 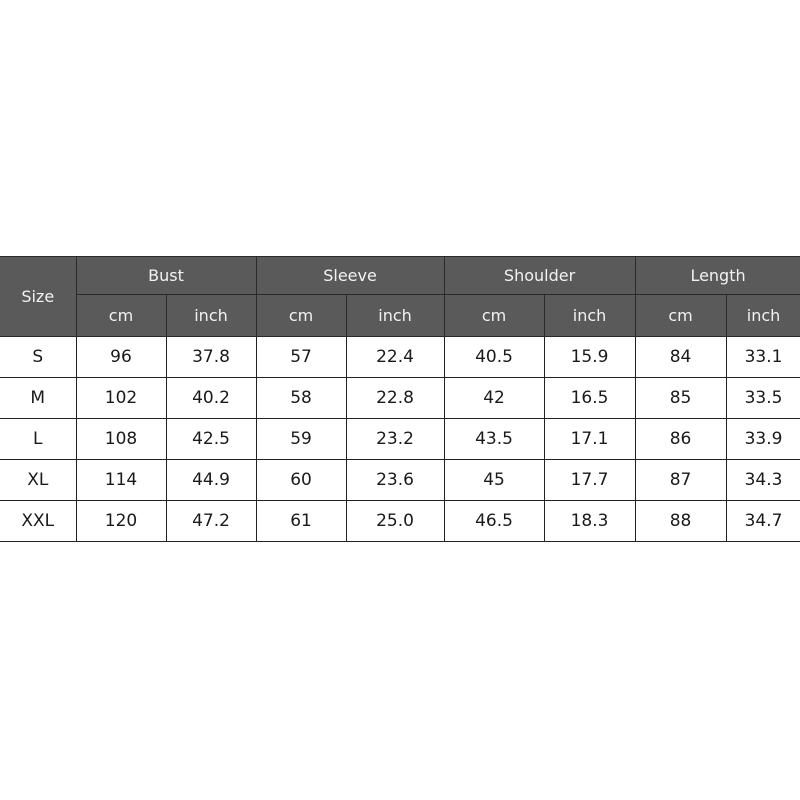 What do you see at coordinates (38, 480) in the screenshot?
I see `size-cell: XL` at bounding box center [38, 480].